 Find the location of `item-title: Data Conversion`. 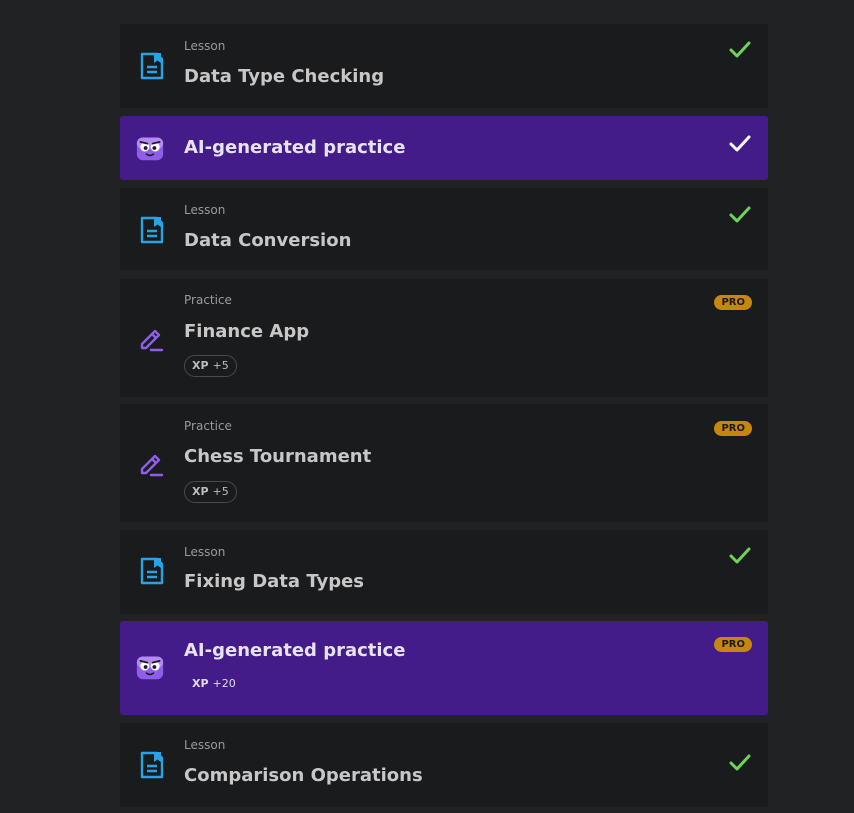

item-title: Data Conversion is located at coordinates (268, 240).